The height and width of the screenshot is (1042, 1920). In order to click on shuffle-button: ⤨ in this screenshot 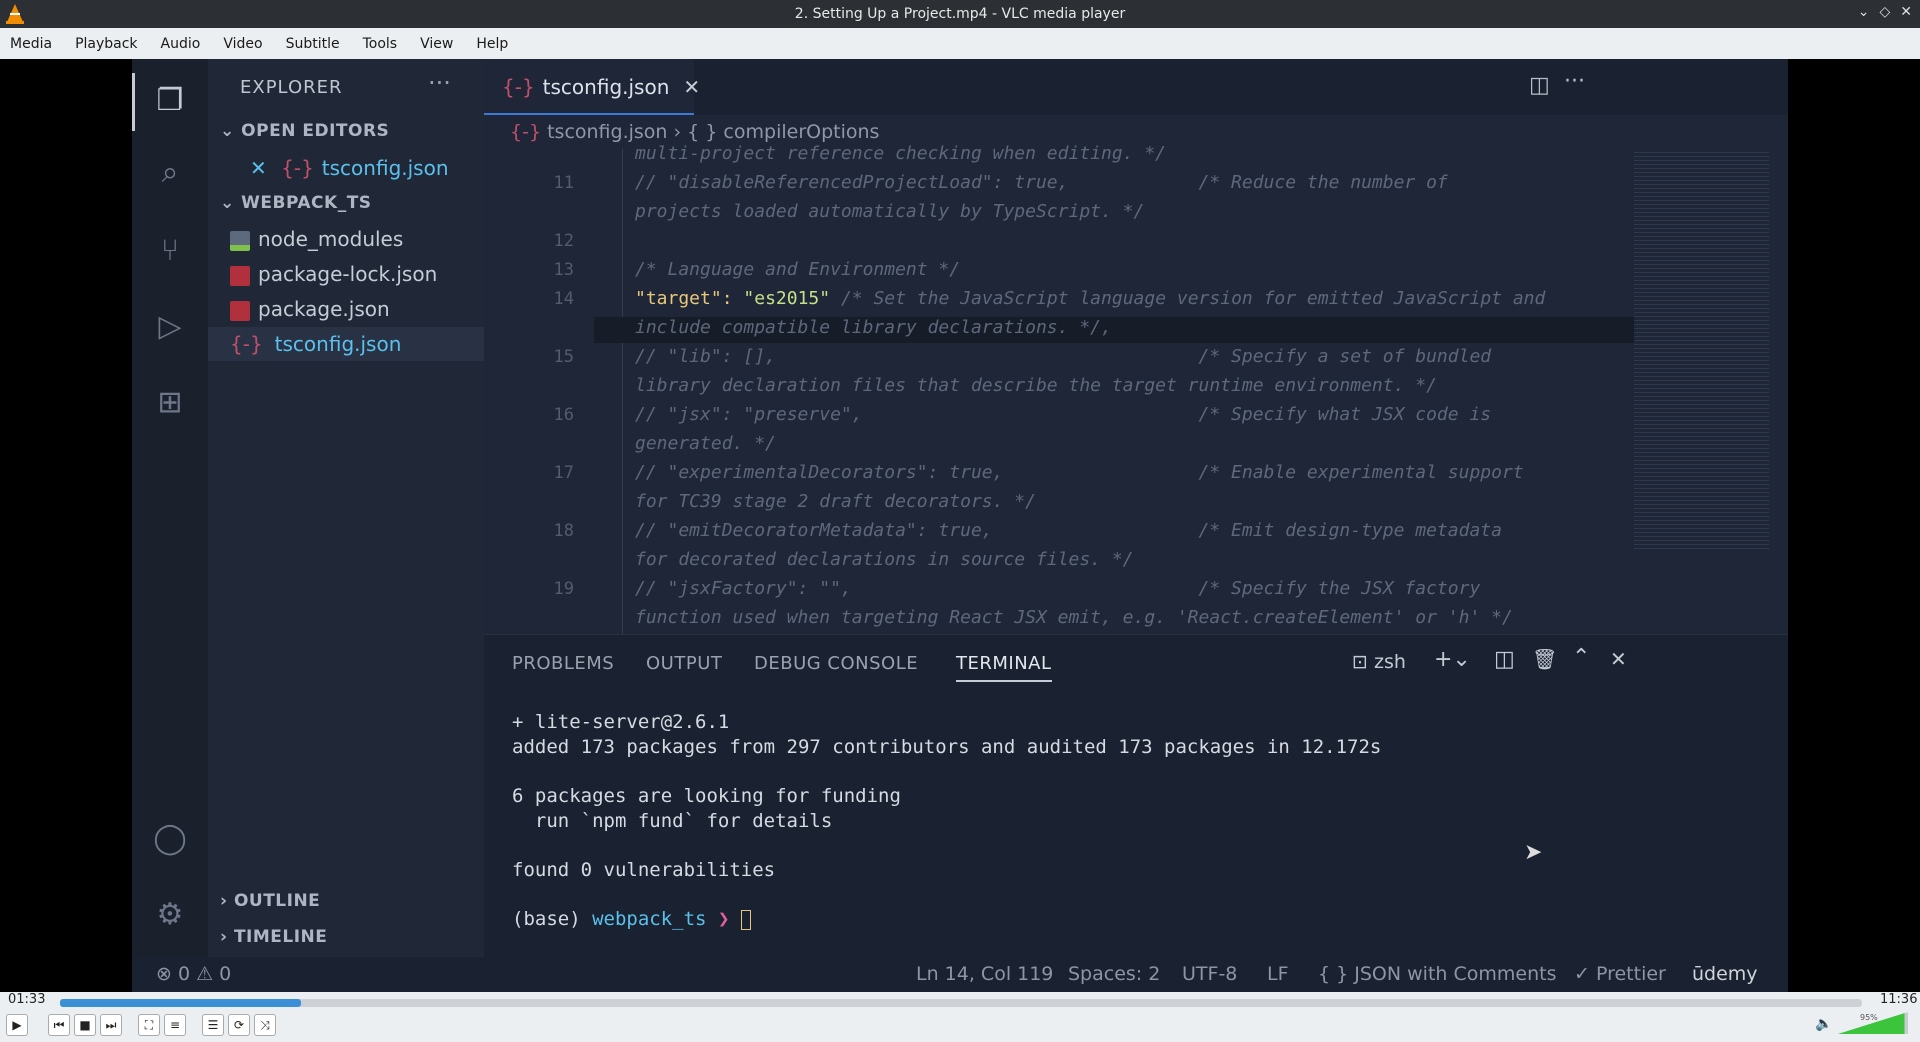, I will do `click(265, 1025)`.